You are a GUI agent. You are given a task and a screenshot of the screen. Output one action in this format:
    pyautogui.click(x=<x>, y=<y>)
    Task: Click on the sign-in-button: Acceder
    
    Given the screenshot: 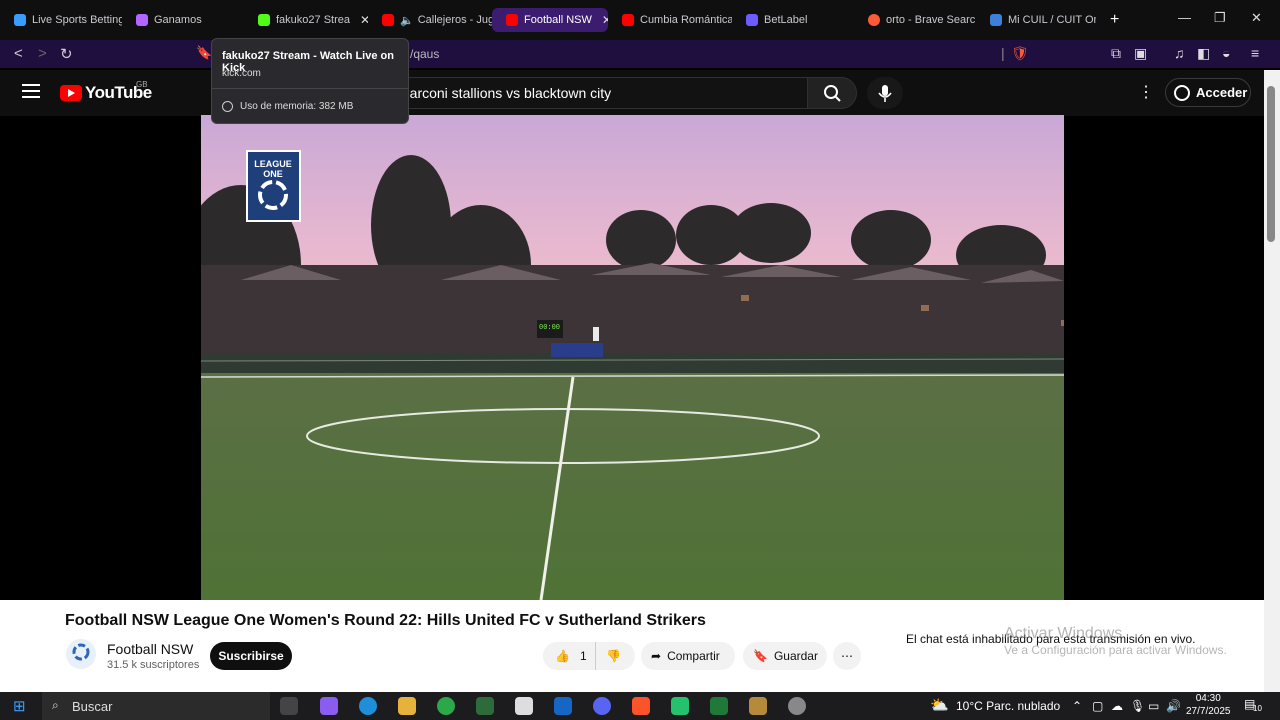 What is the action you would take?
    pyautogui.click(x=1208, y=92)
    